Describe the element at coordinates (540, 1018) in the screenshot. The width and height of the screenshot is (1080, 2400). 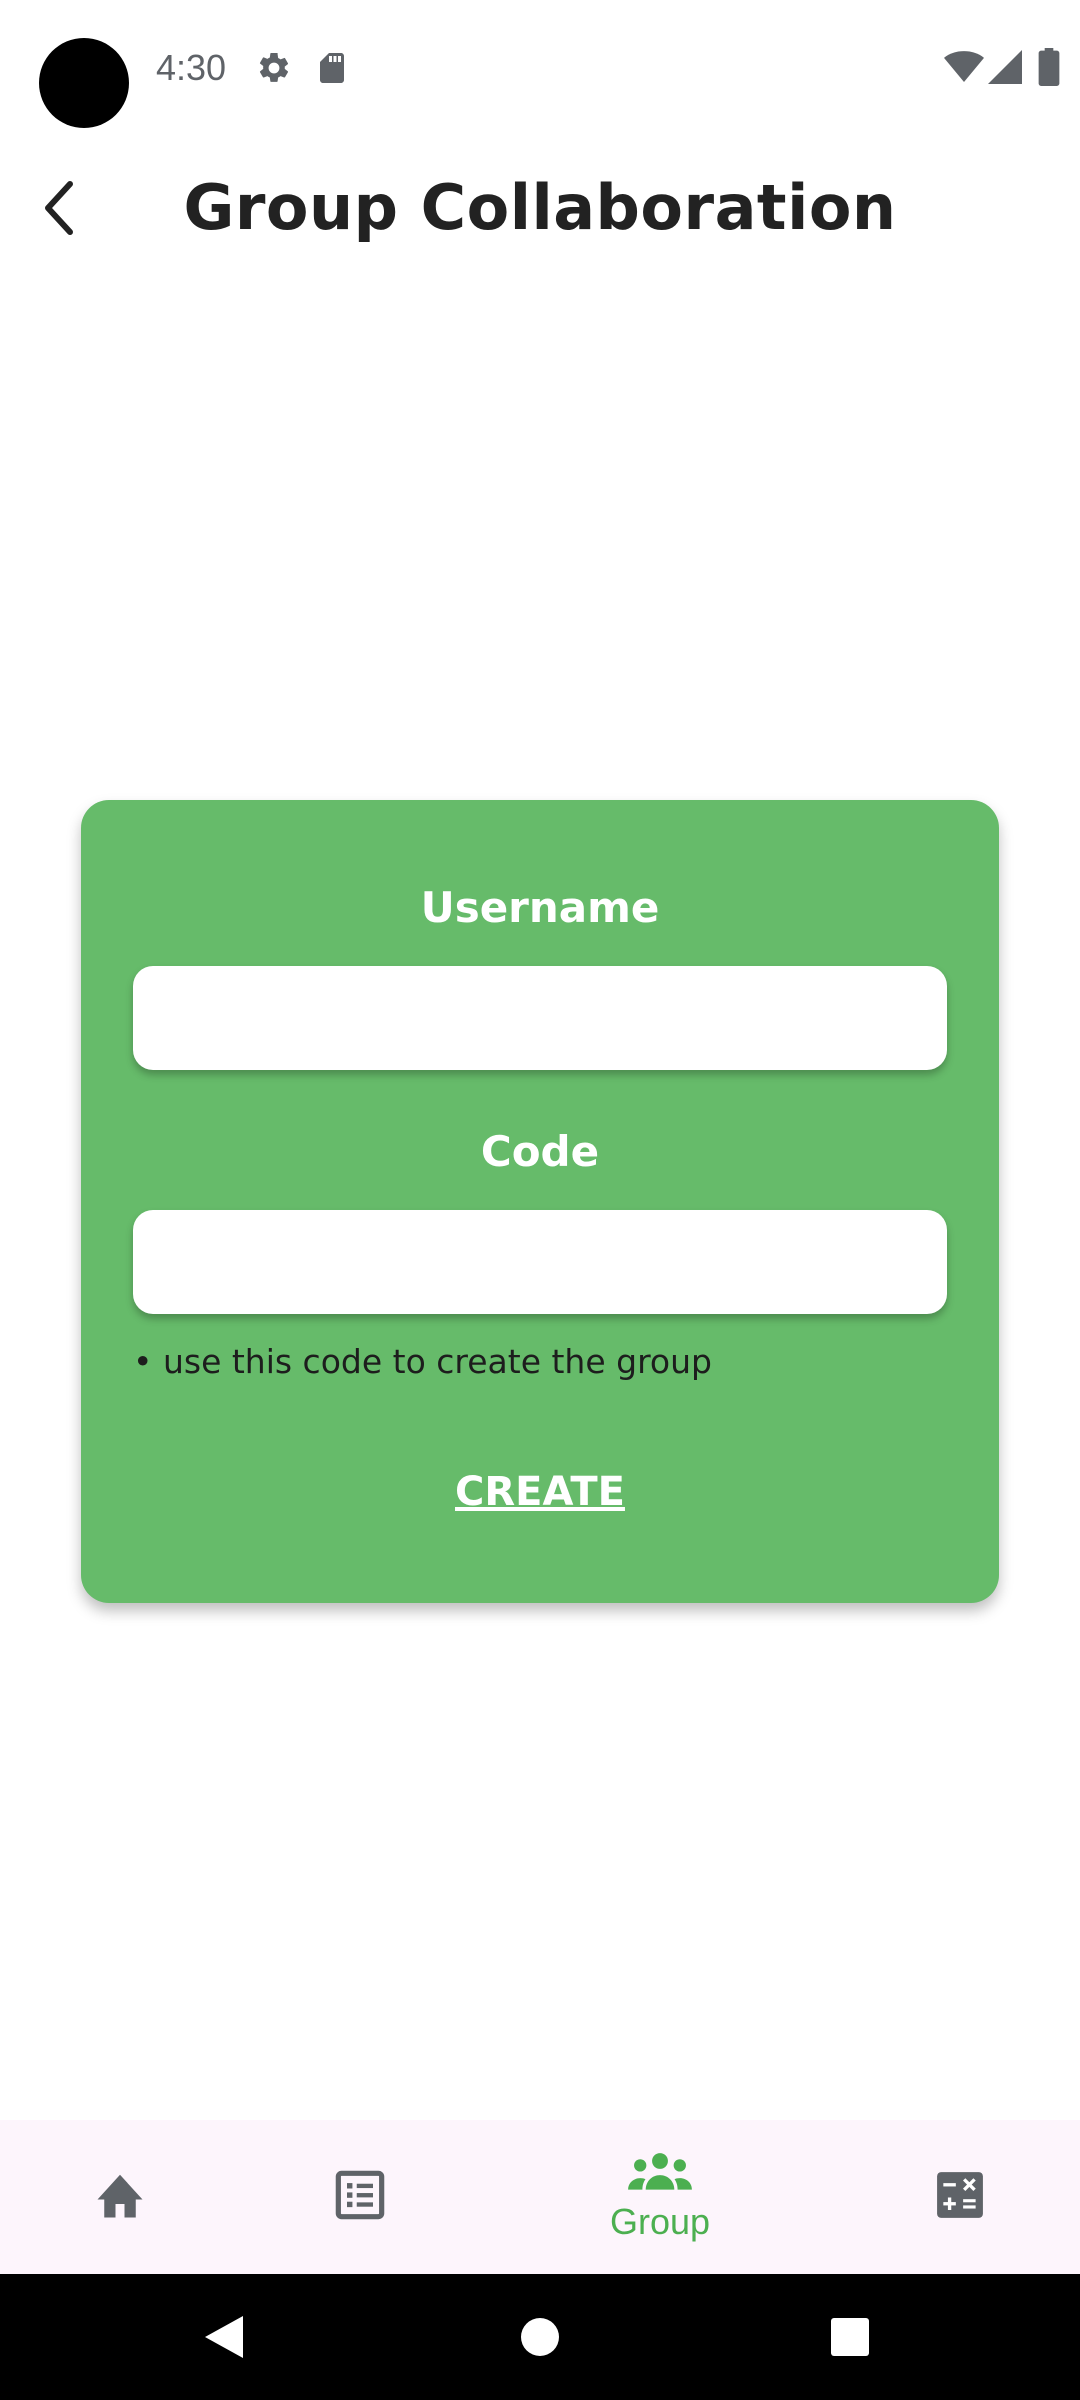
I see `username-input` at that location.